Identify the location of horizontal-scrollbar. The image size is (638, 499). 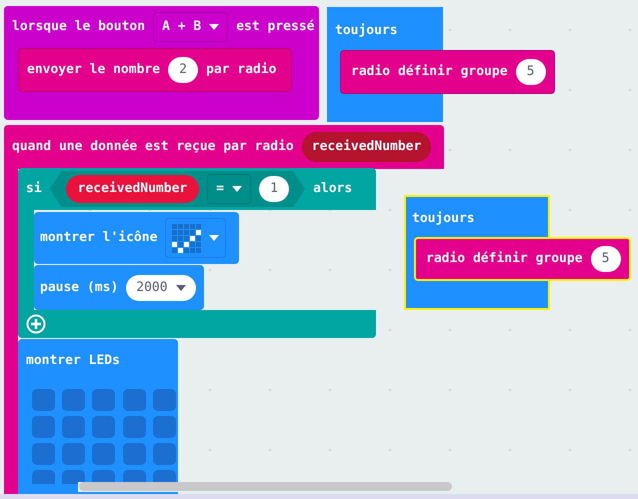
(265, 486).